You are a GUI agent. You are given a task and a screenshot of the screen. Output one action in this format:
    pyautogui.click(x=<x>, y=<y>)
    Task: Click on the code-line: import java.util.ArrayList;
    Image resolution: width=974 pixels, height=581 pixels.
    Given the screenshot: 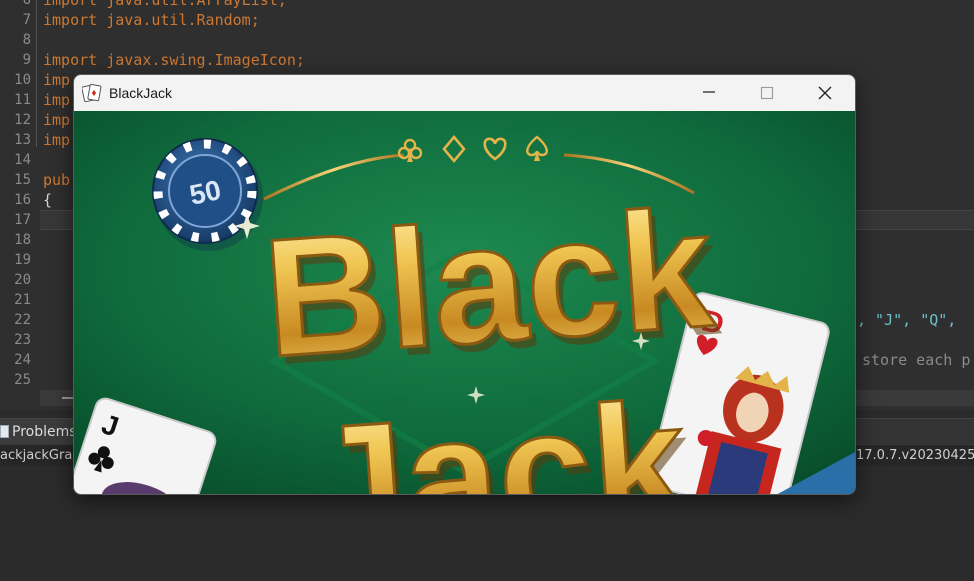 What is the action you would take?
    pyautogui.click(x=165, y=4)
    